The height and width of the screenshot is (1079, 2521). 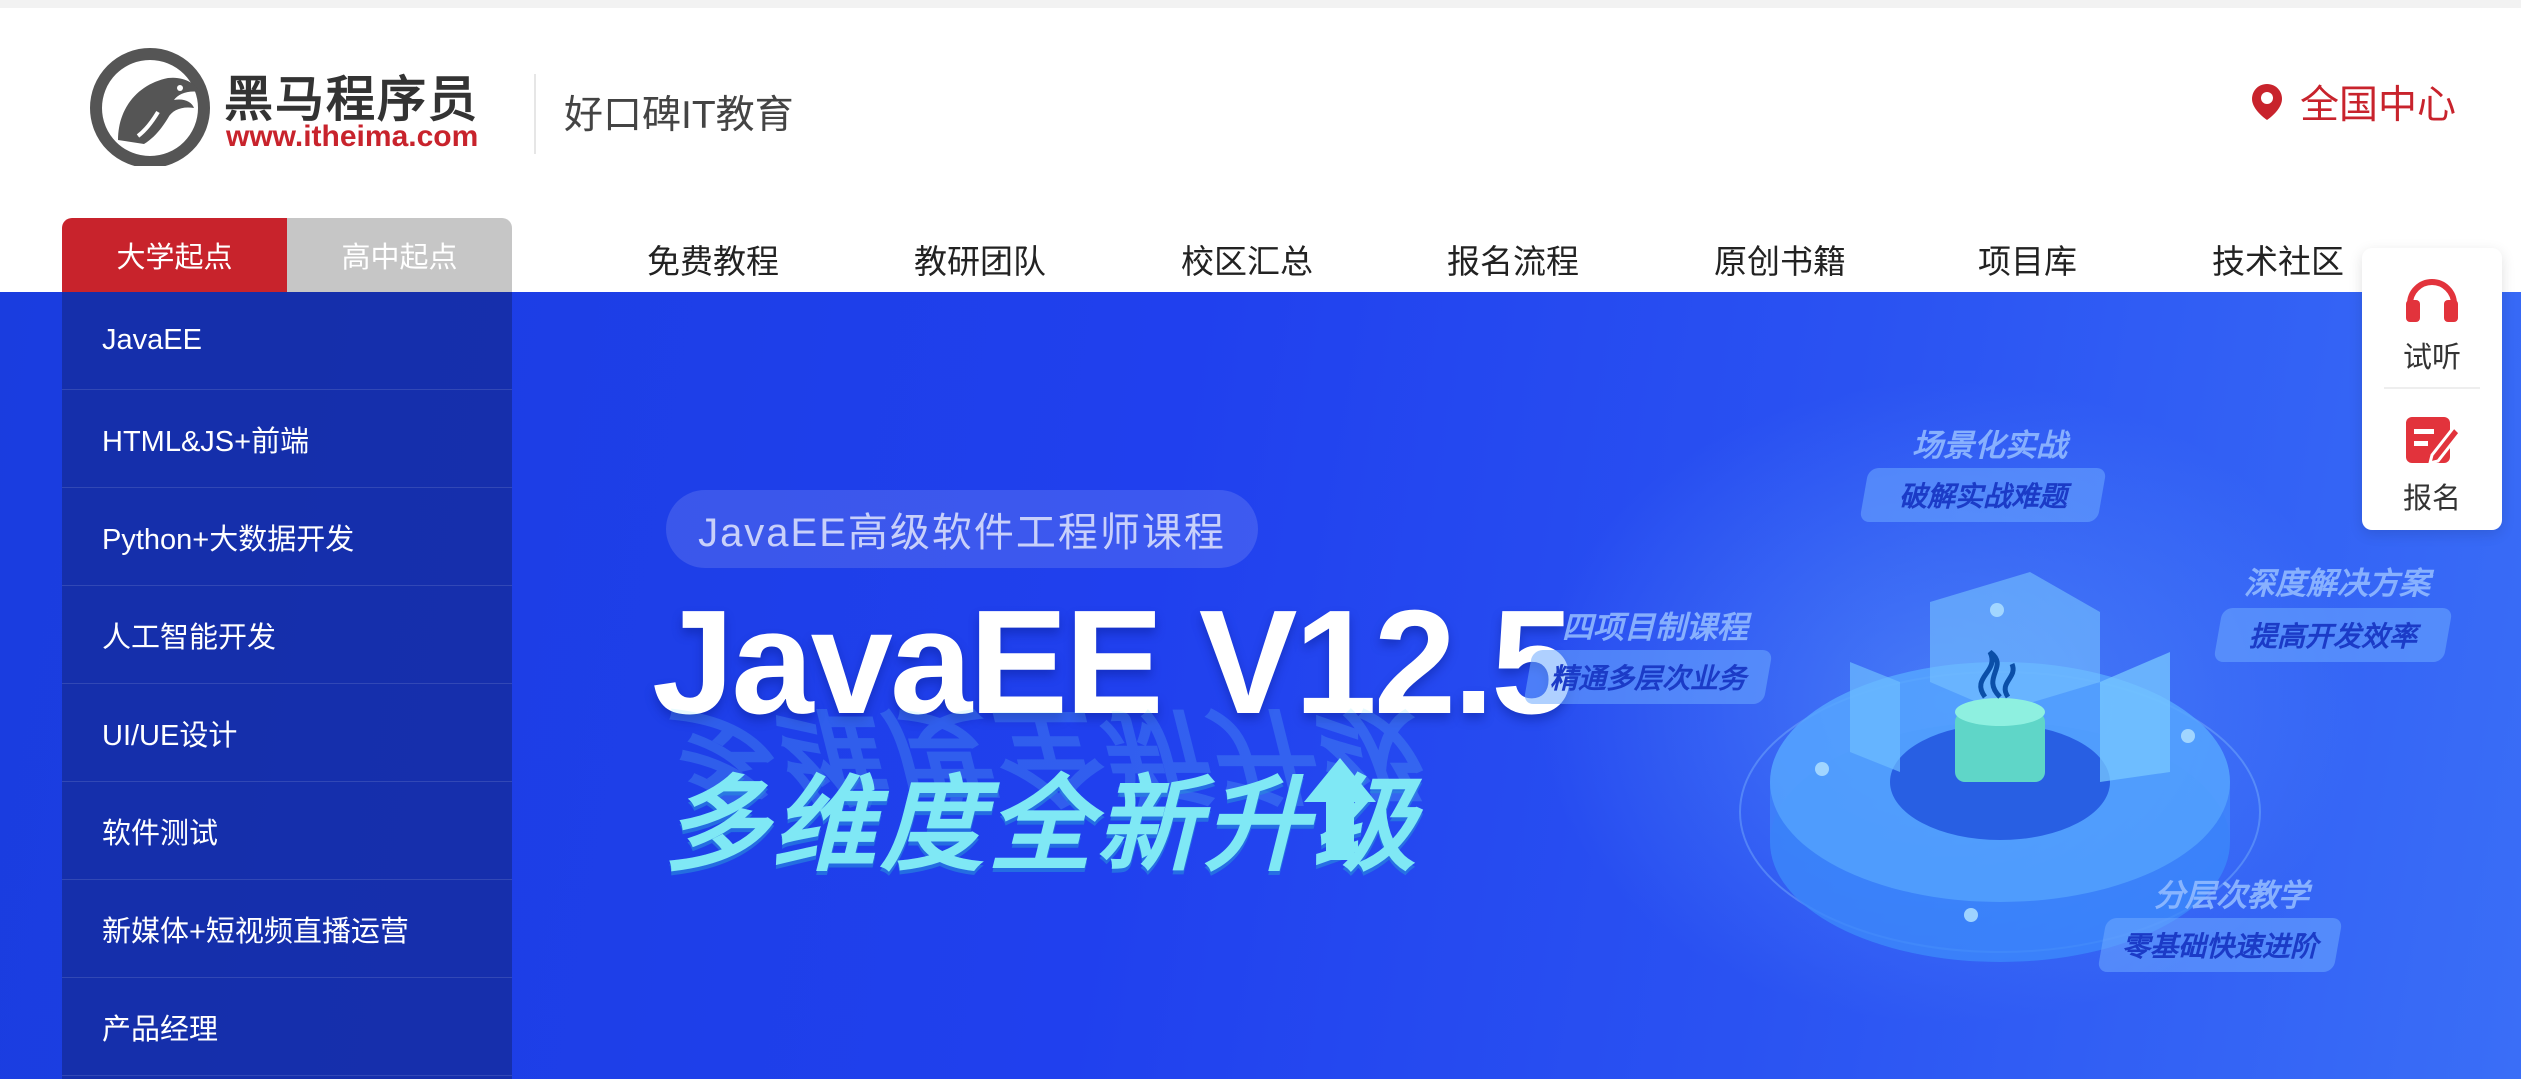 I want to click on signup-edit-icon, so click(x=2434, y=441).